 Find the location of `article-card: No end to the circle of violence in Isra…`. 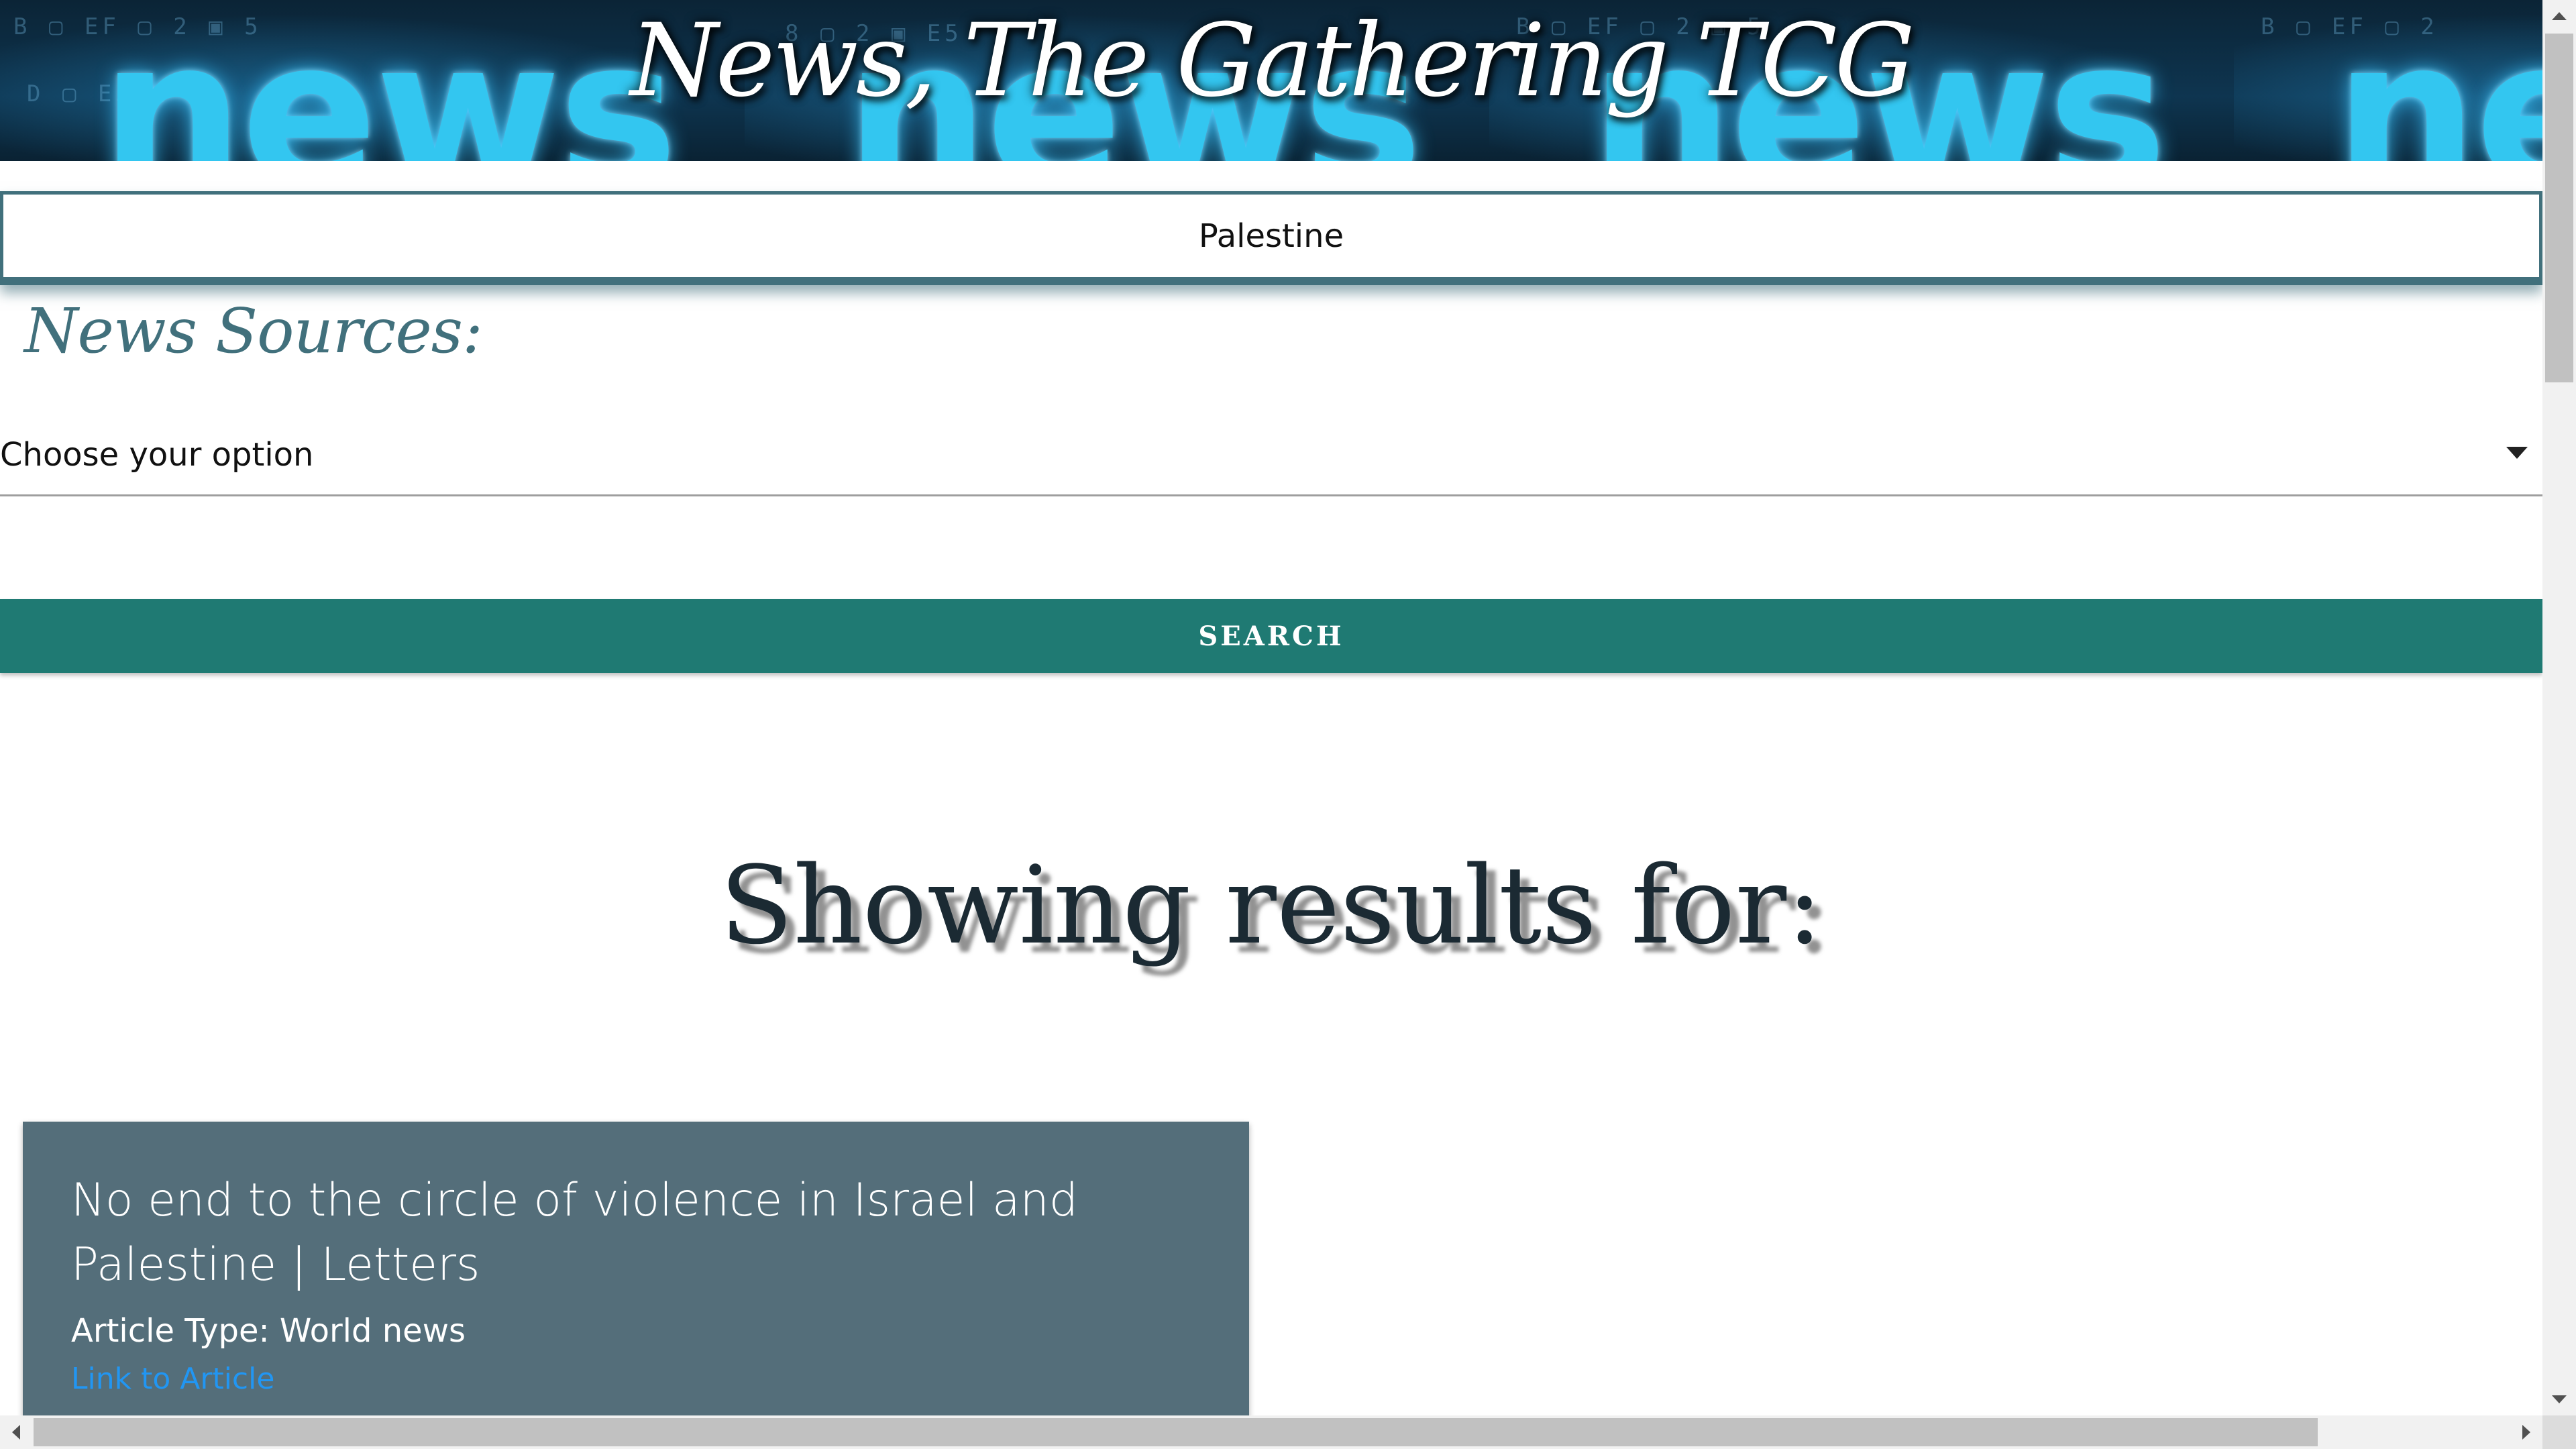

article-card: No end to the circle of violence in Isra… is located at coordinates (636, 1268).